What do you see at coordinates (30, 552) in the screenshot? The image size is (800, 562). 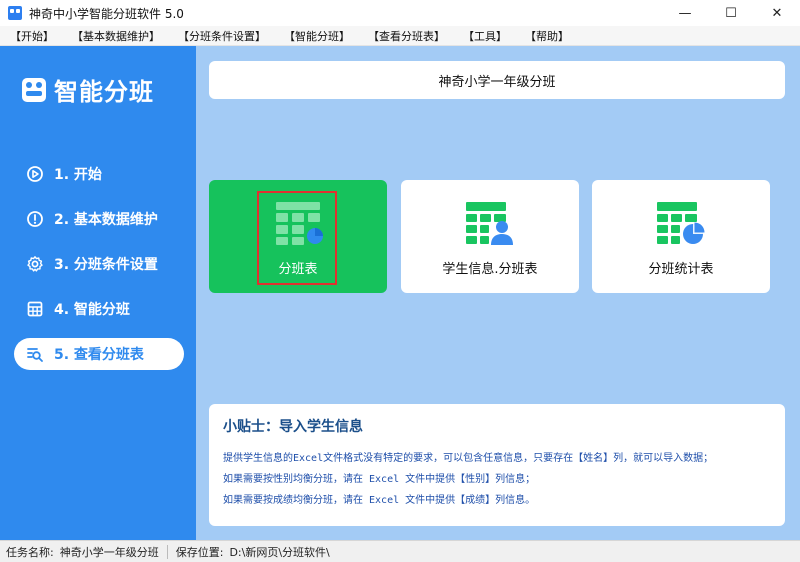 I see `task-name-label: 任务名称:` at bounding box center [30, 552].